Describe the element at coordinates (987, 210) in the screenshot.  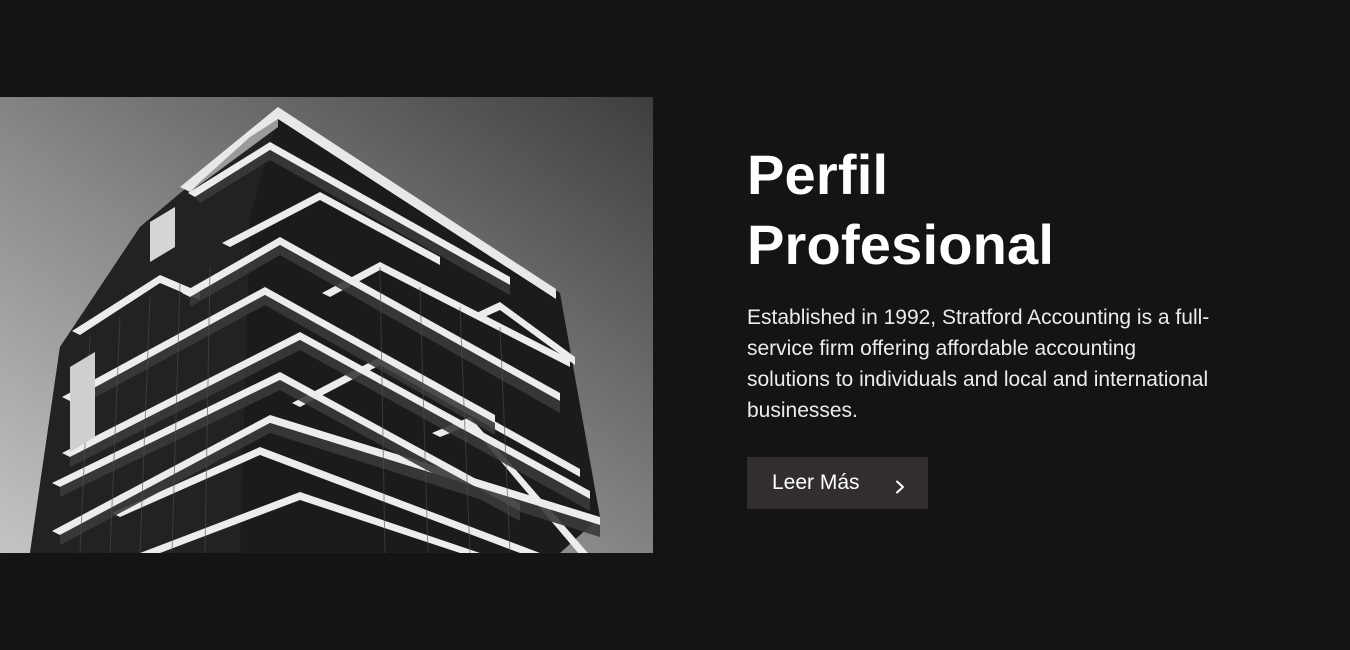
I see `page-title: Perfil Profesional` at that location.